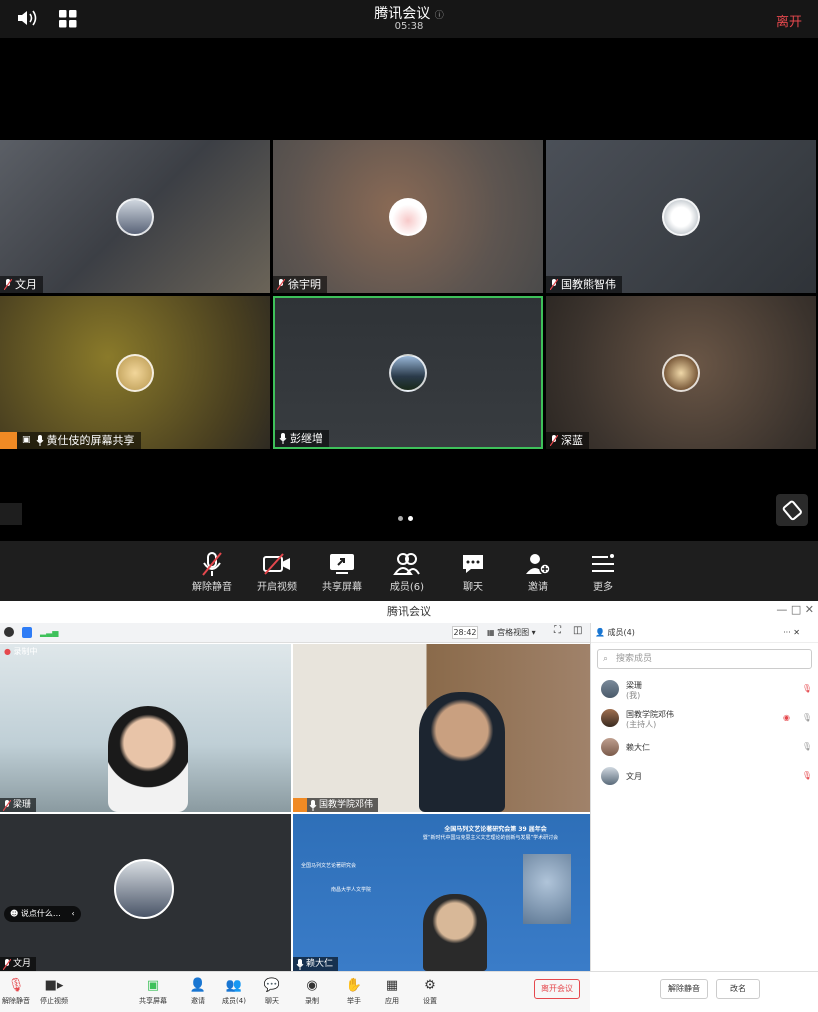 The height and width of the screenshot is (1012, 818). Describe the element at coordinates (316, 964) in the screenshot. I see `tile-label: 赖大仁` at that location.